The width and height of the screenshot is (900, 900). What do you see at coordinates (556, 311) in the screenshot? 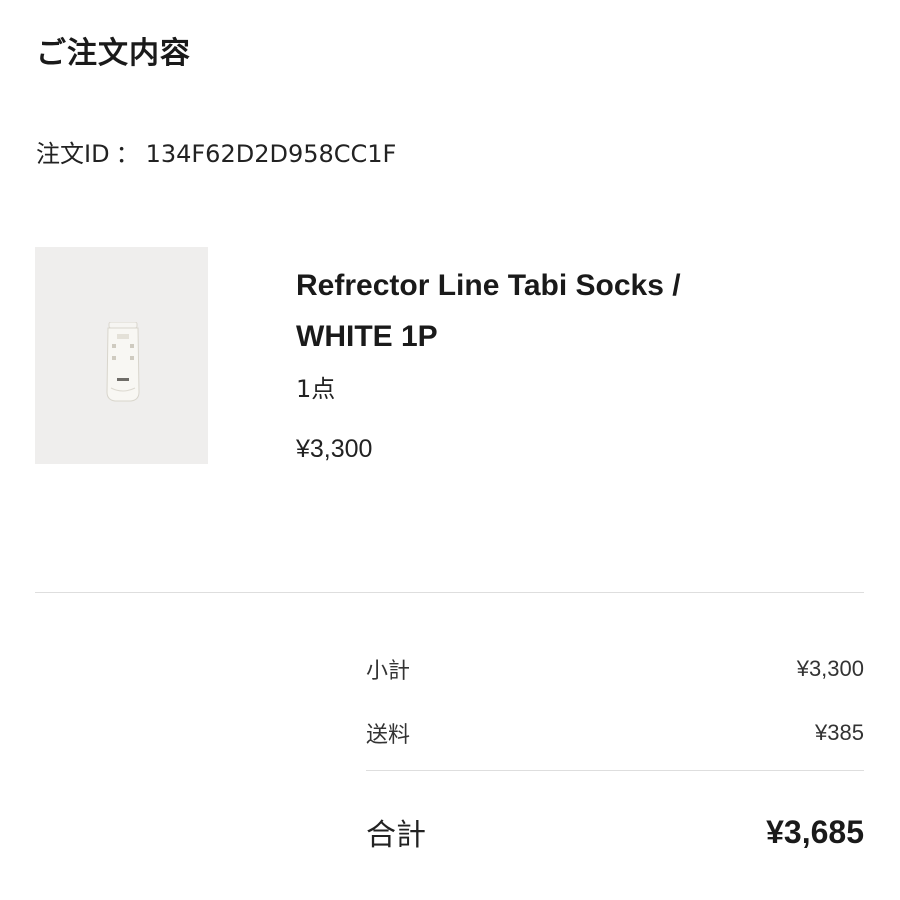
I see `product-name: Refrector Line Tabi Socks / WHITE 1P` at bounding box center [556, 311].